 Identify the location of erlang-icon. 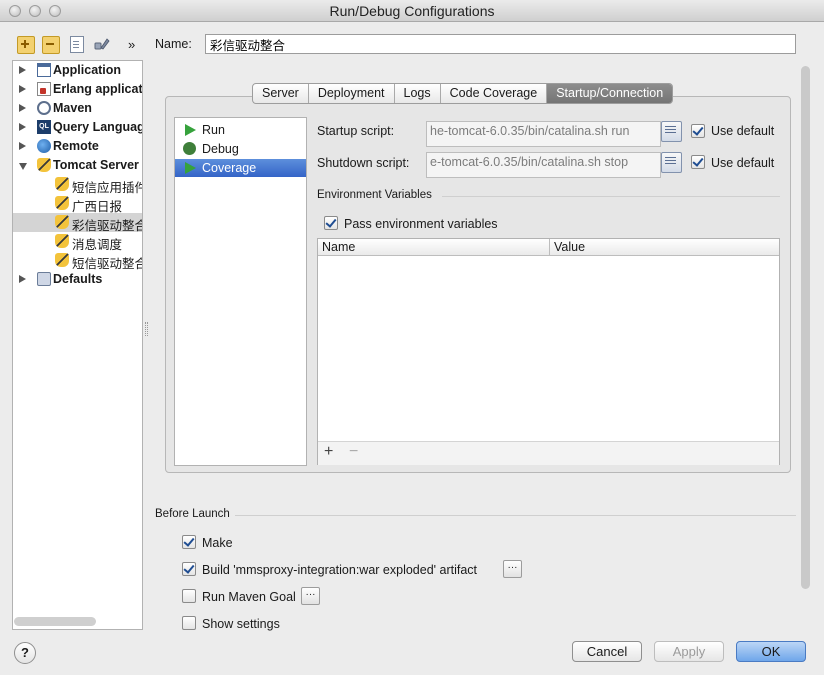
(44, 89).